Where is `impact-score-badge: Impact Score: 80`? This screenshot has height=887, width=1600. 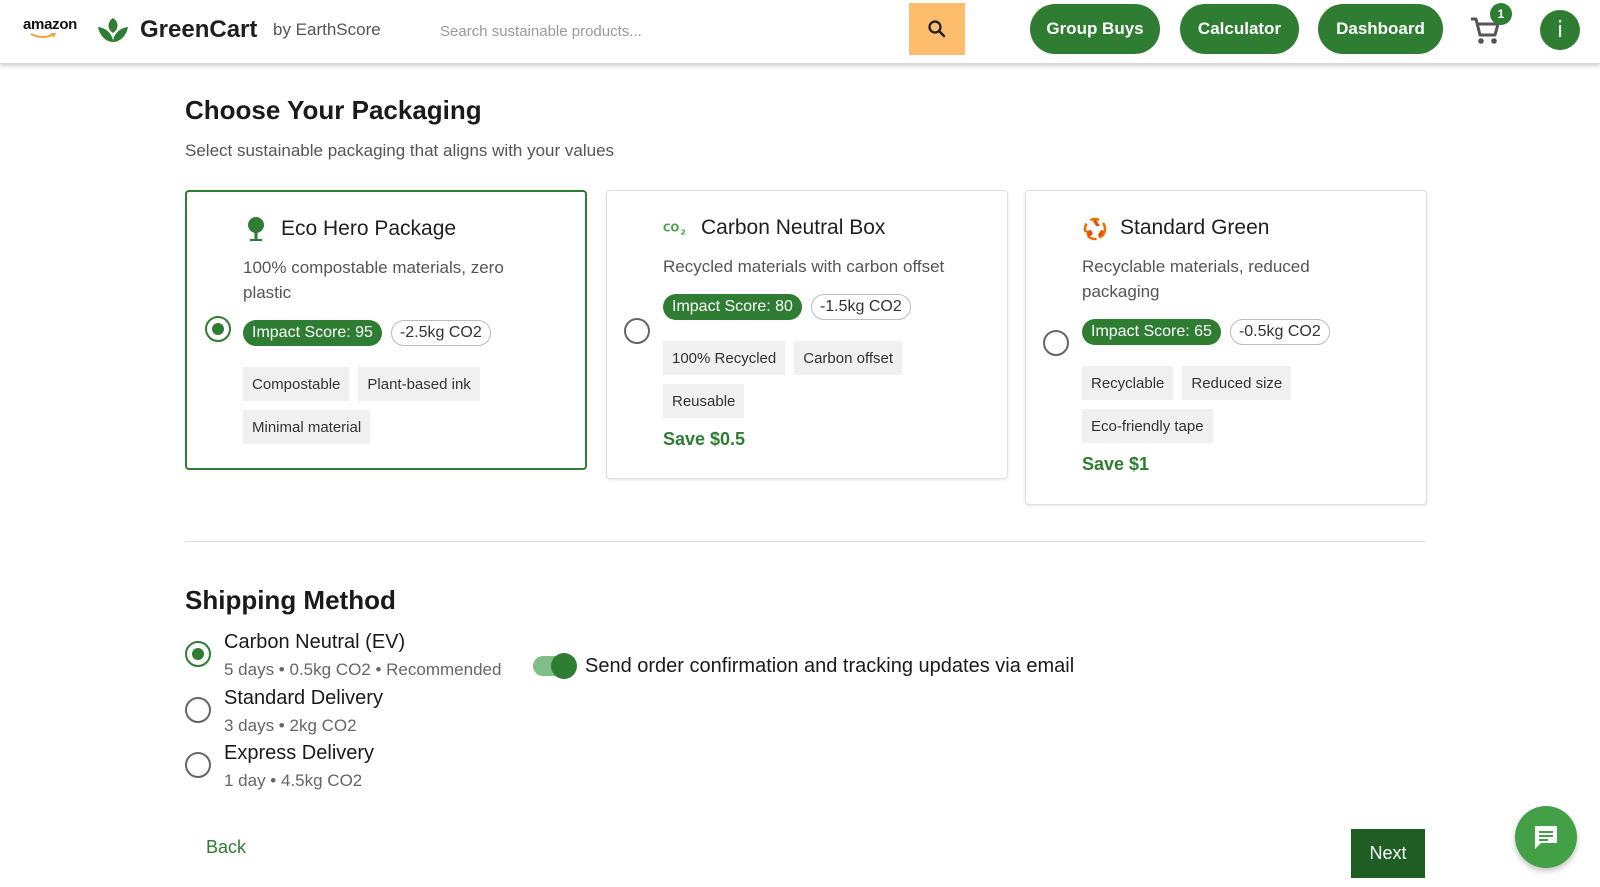 impact-score-badge: Impact Score: 80 is located at coordinates (732, 307).